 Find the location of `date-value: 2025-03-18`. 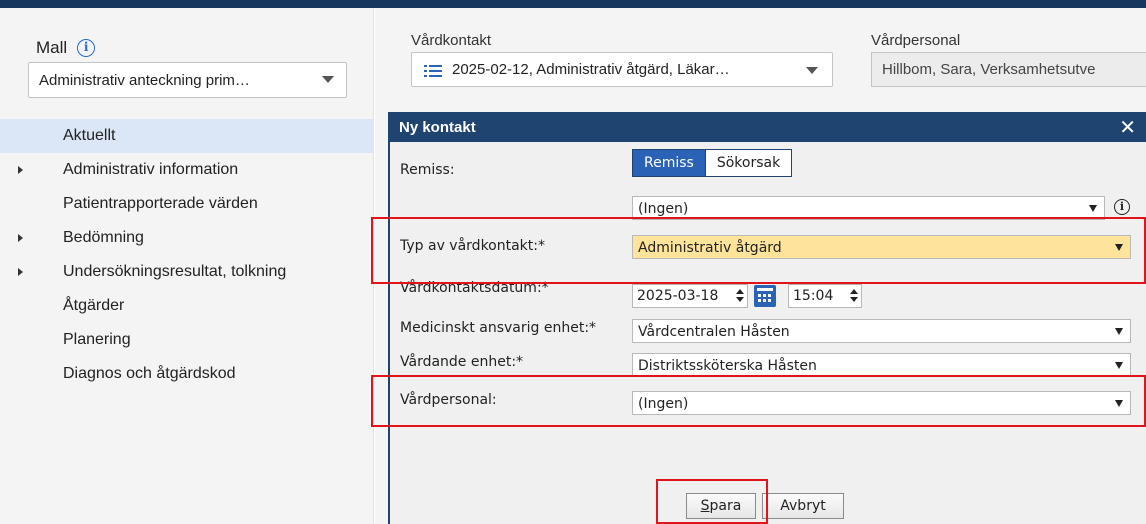

date-value: 2025-03-18 is located at coordinates (678, 296).